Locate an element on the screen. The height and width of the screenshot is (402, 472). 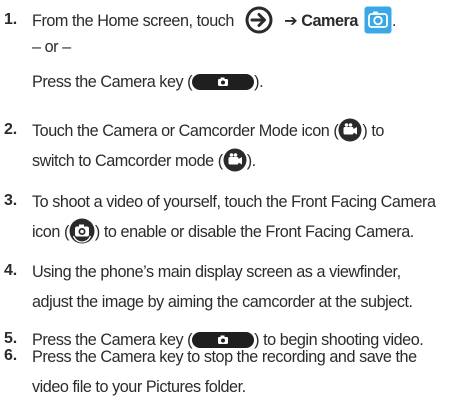
step-line: video file to your Pictures folder. is located at coordinates (139, 387).